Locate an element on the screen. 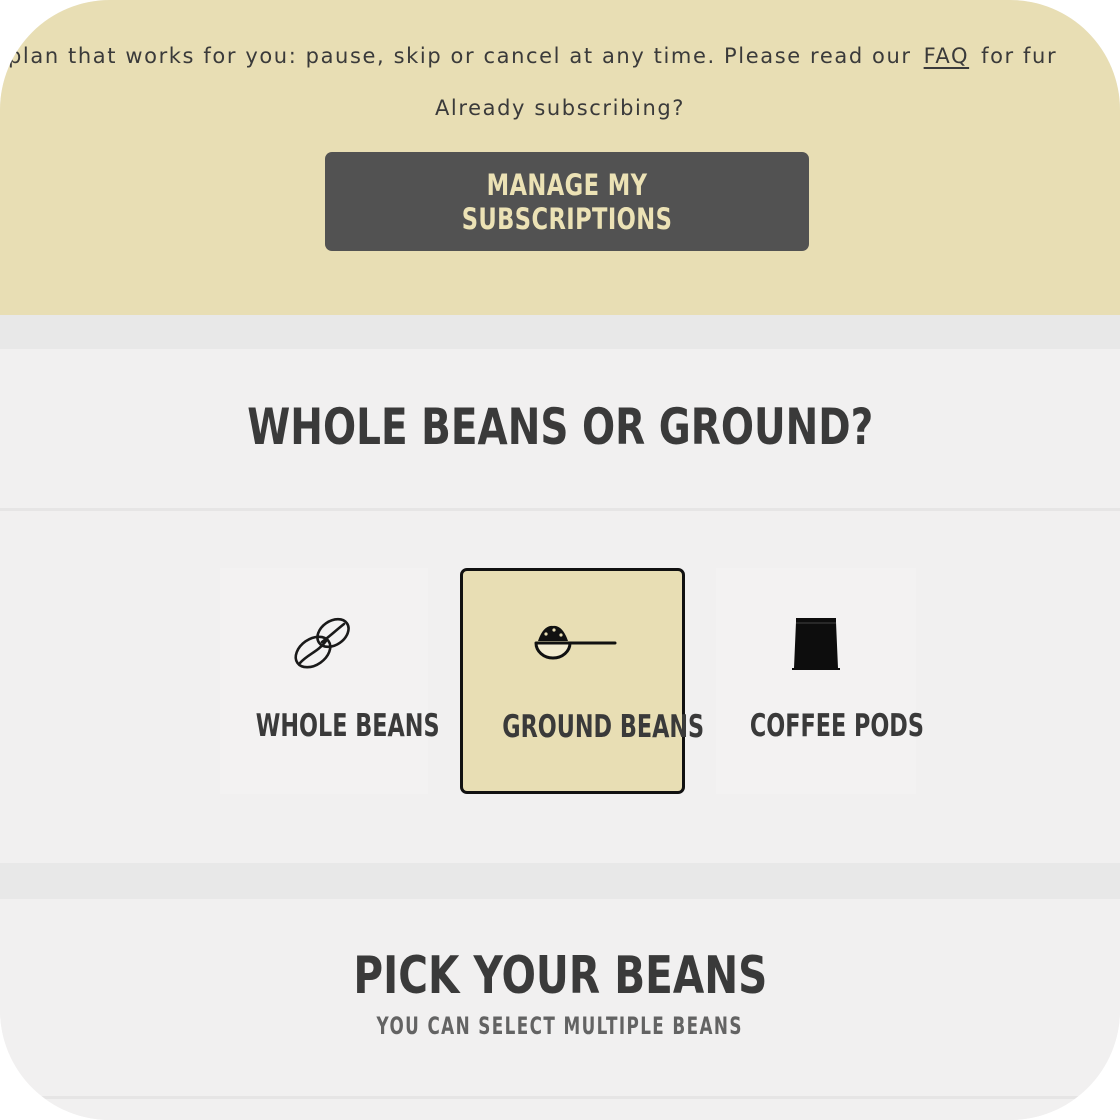  manage-subscriptions-label: MANAGE MY SUBSCRIPTIONS is located at coordinates (567, 201).